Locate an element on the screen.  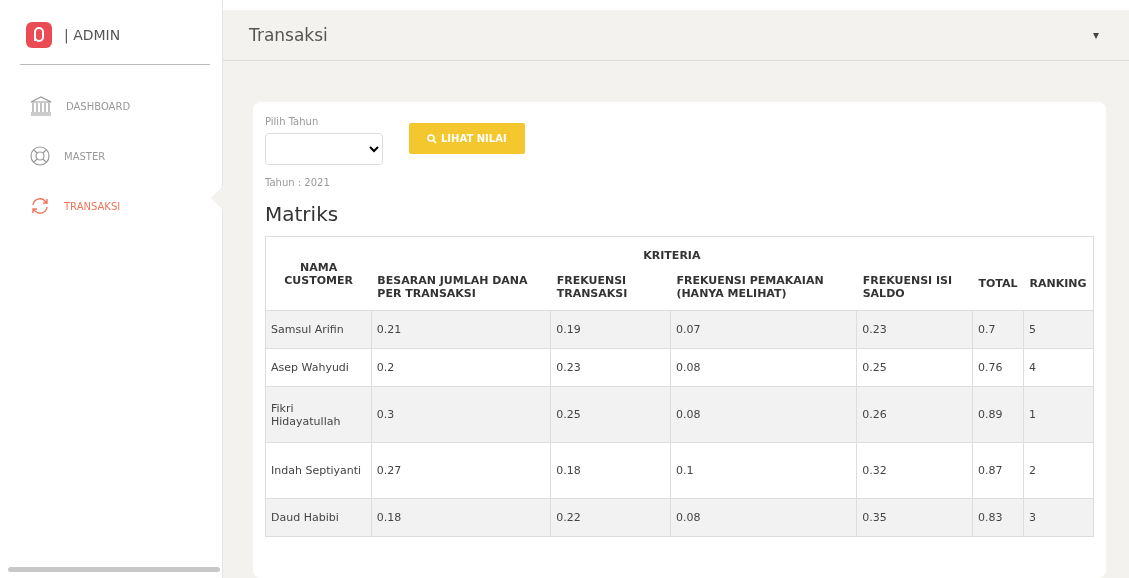
table-cell: 0.89 is located at coordinates (998, 414).